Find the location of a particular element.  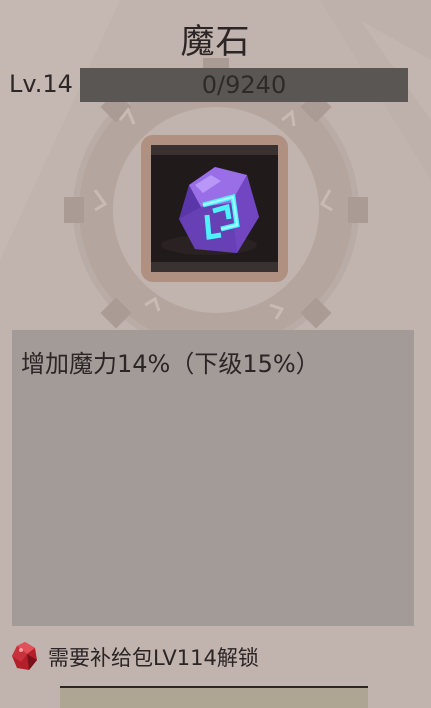

exp-progress-text: 0/9240 is located at coordinates (244, 85).